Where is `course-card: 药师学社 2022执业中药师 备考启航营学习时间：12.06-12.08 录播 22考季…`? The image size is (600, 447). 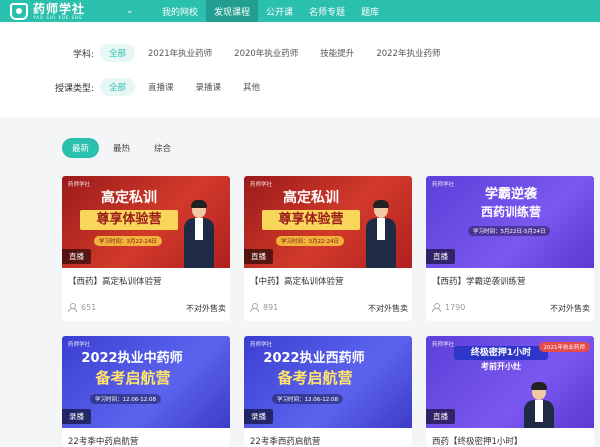
course-card: 药师学社 2022执业中药师 备考启航营学习时间：12.06-12.08 录播 22考季… is located at coordinates (146, 391).